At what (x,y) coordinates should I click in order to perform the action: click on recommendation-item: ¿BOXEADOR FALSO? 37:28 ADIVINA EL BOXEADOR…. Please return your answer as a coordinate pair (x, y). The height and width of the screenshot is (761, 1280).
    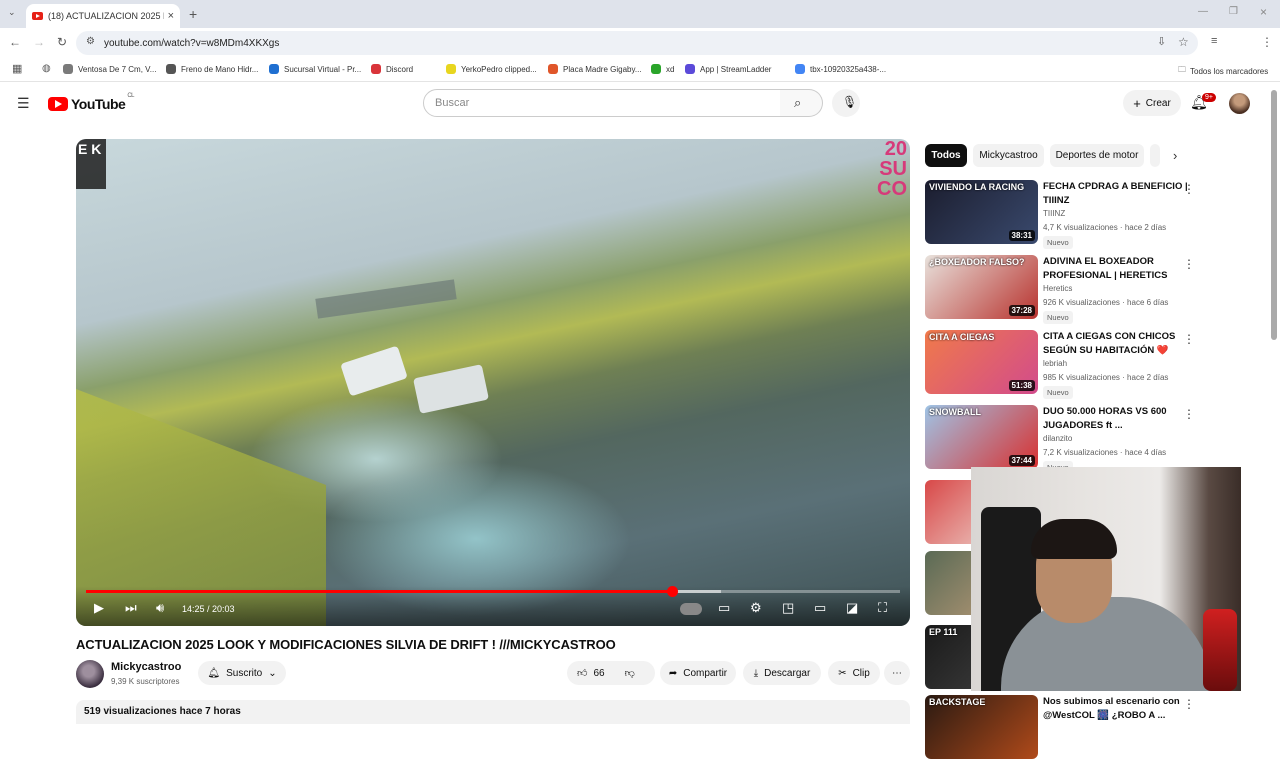
    Looking at the image, I should click on (1075, 289).